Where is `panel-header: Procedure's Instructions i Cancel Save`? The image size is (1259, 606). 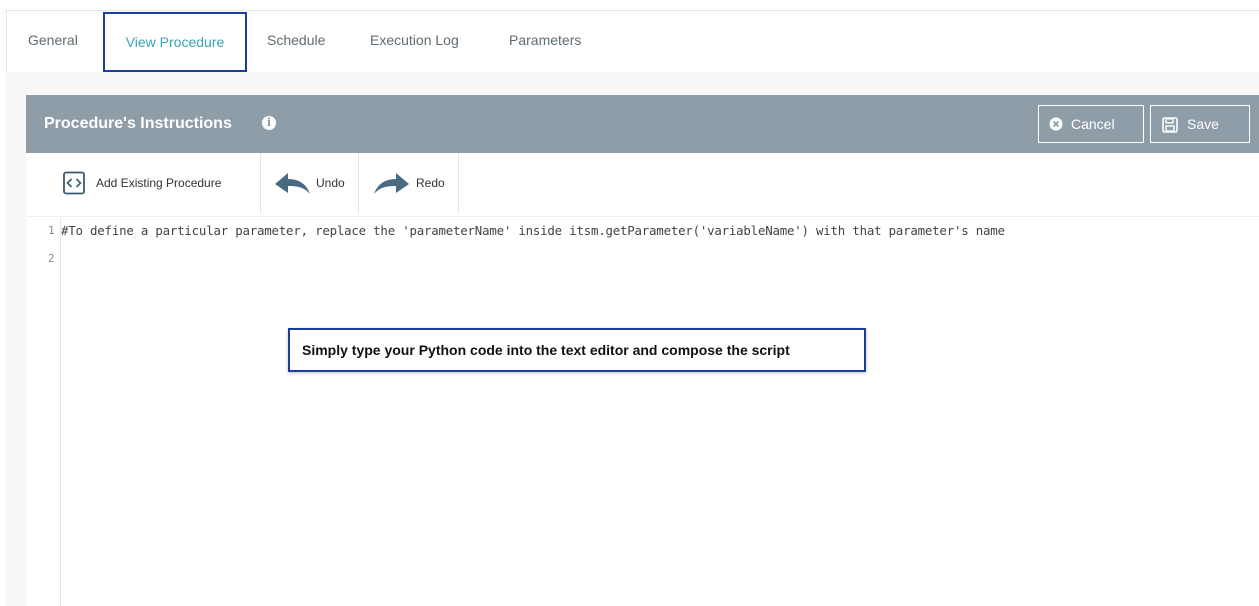
panel-header: Procedure's Instructions i Cancel Save is located at coordinates (642, 124).